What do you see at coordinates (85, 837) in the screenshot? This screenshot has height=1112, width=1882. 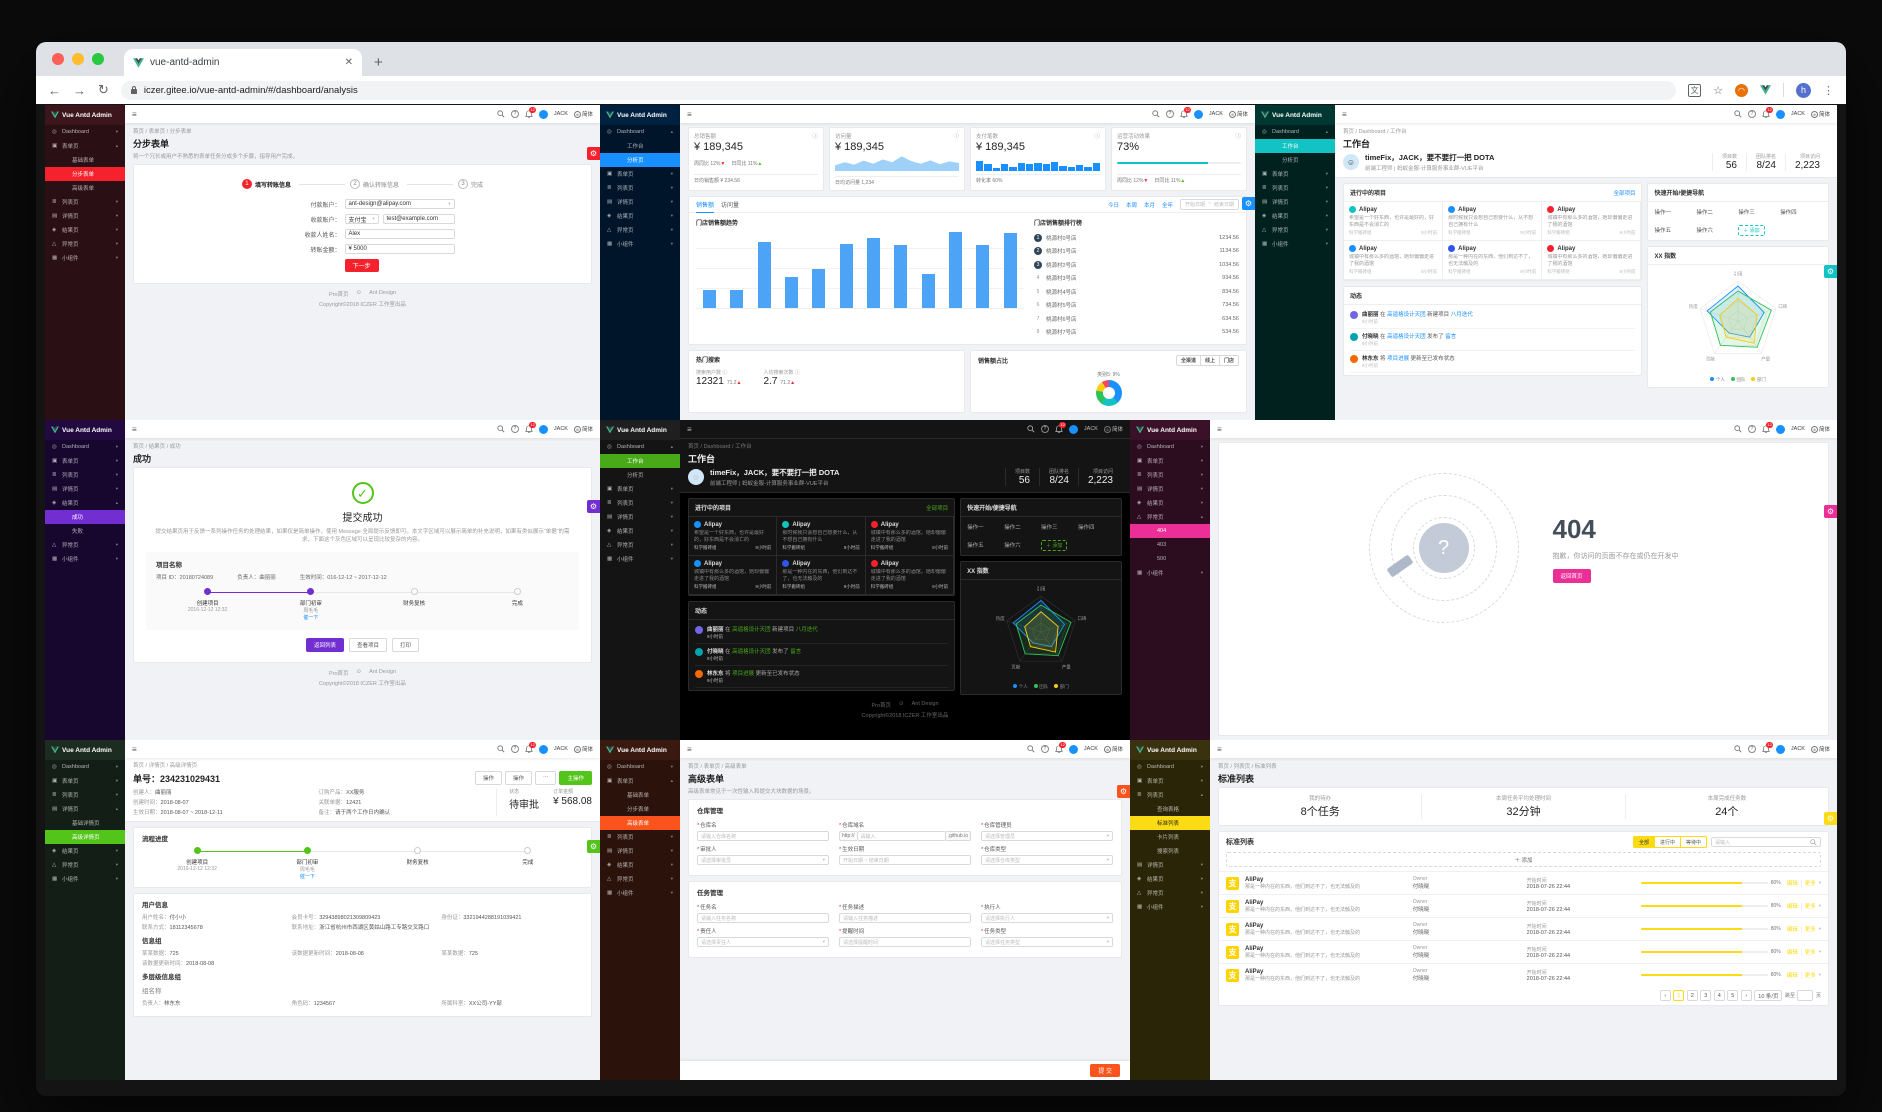 I see `sidebar-item: 高级详情页` at bounding box center [85, 837].